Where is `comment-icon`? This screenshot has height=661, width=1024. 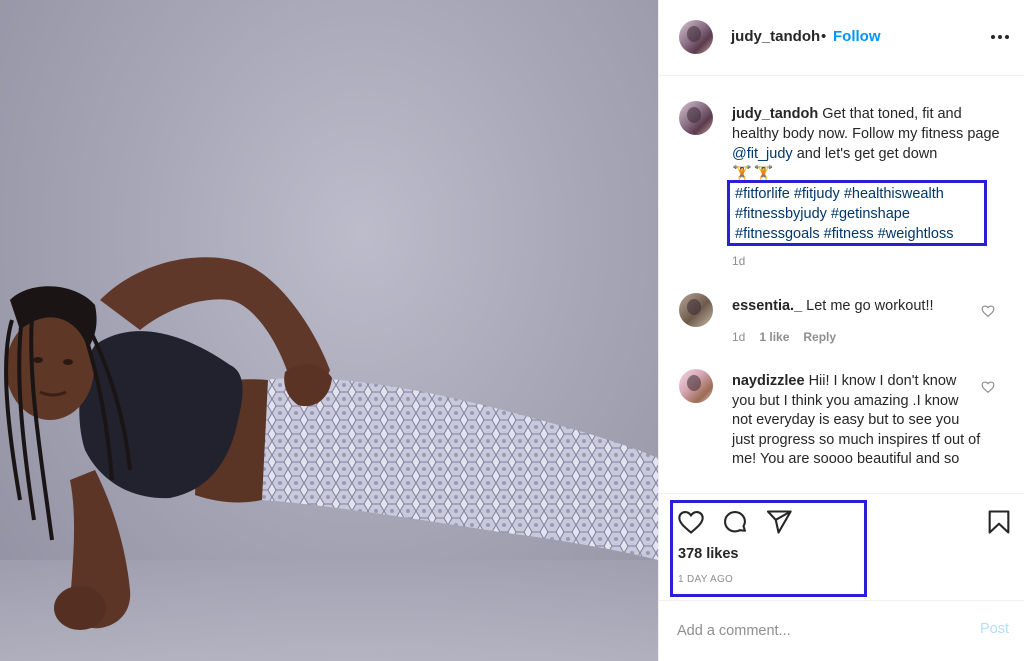
comment-icon is located at coordinates (735, 522).